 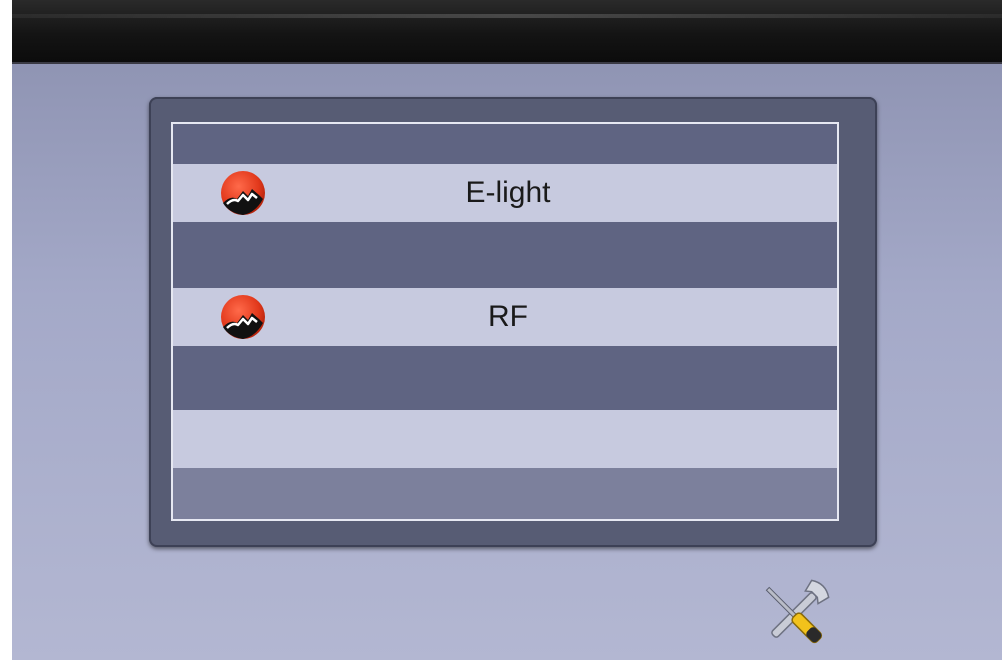 What do you see at coordinates (794, 615) in the screenshot?
I see `tools-icon` at bounding box center [794, 615].